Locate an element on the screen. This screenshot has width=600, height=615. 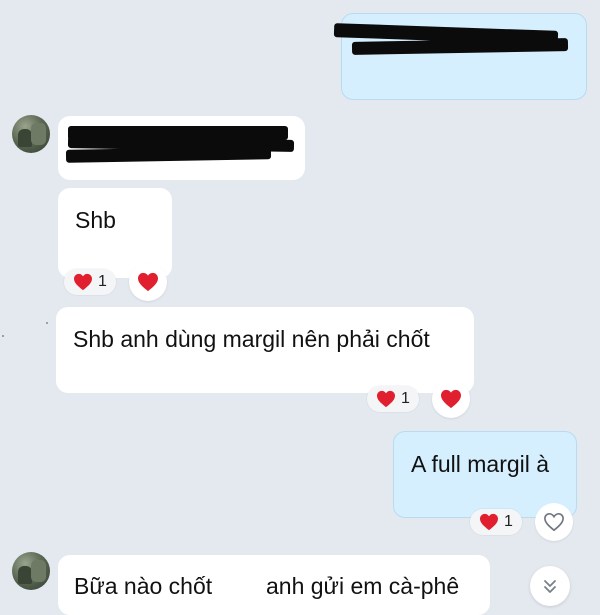
chevron-double-down-icon is located at coordinates (550, 586).